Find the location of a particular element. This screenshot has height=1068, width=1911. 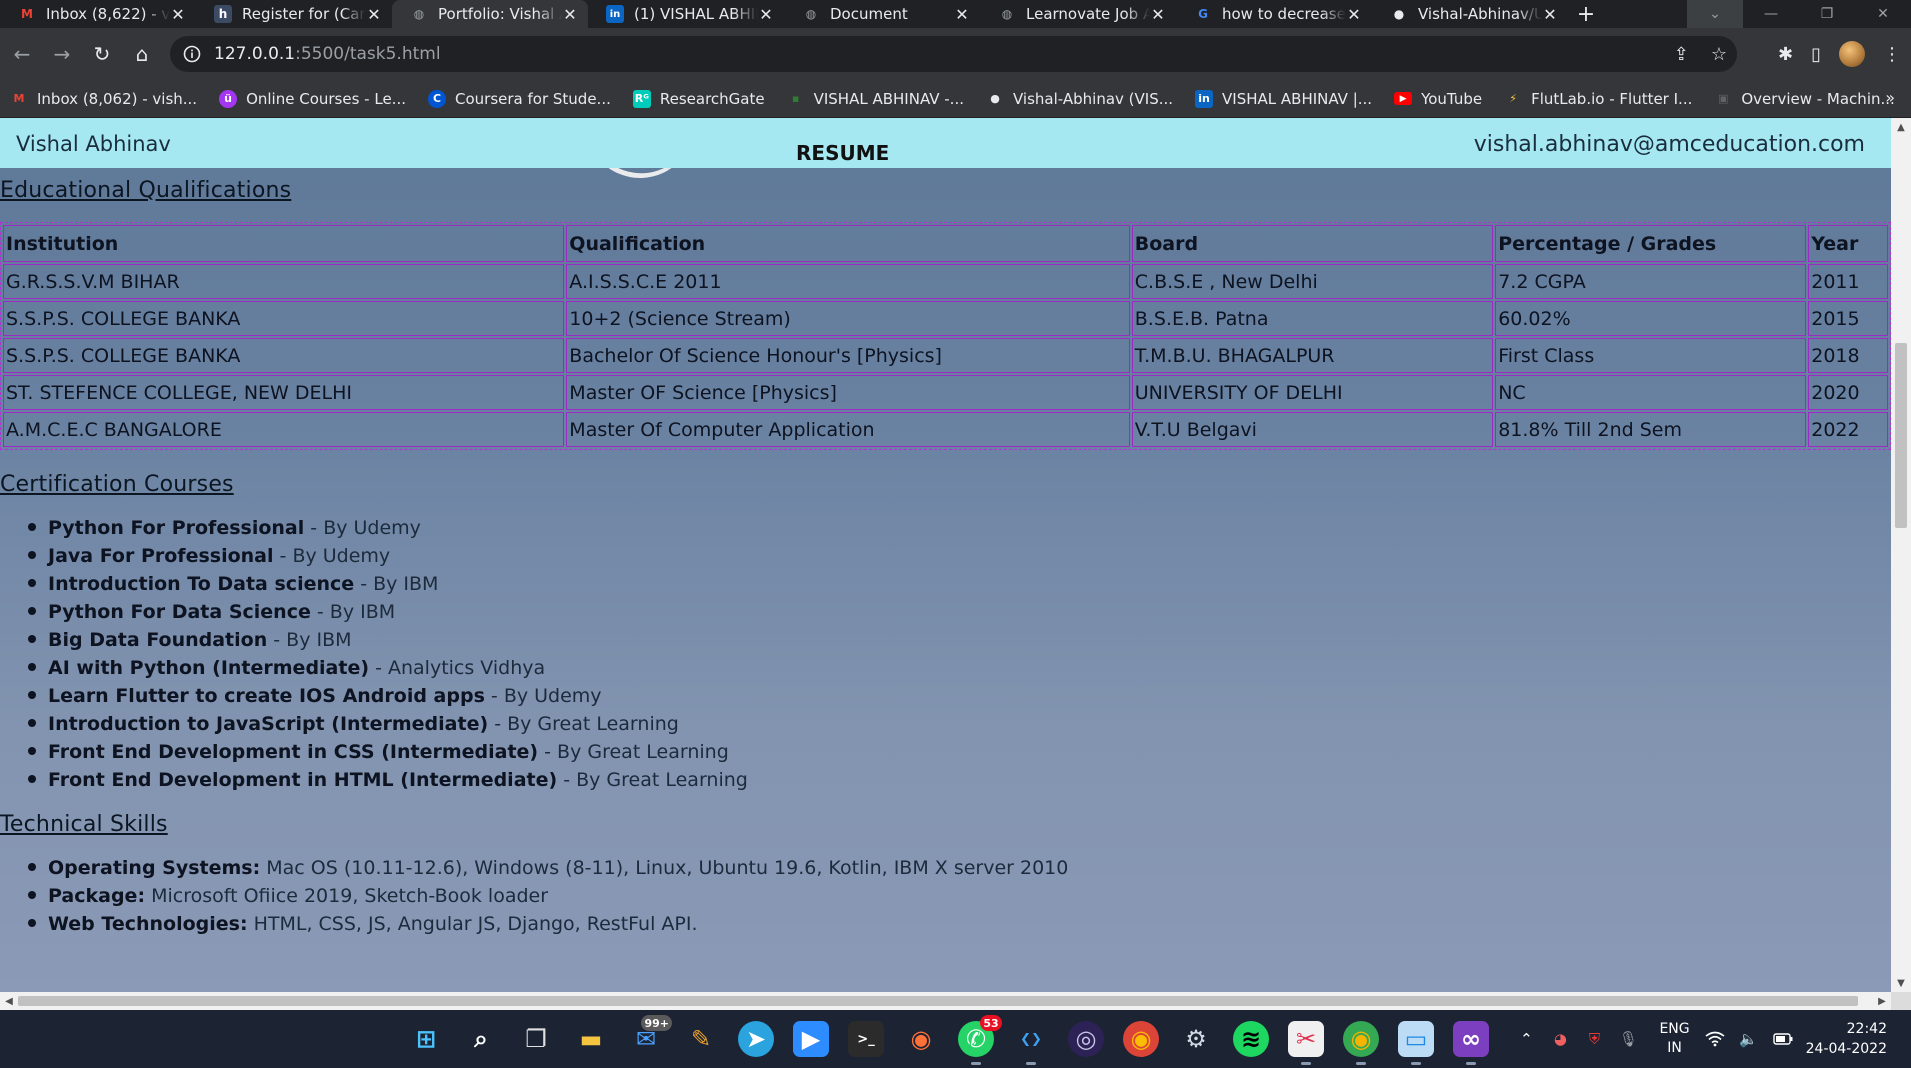

snipping-tool-icon: ✂ is located at coordinates (1306, 1043).